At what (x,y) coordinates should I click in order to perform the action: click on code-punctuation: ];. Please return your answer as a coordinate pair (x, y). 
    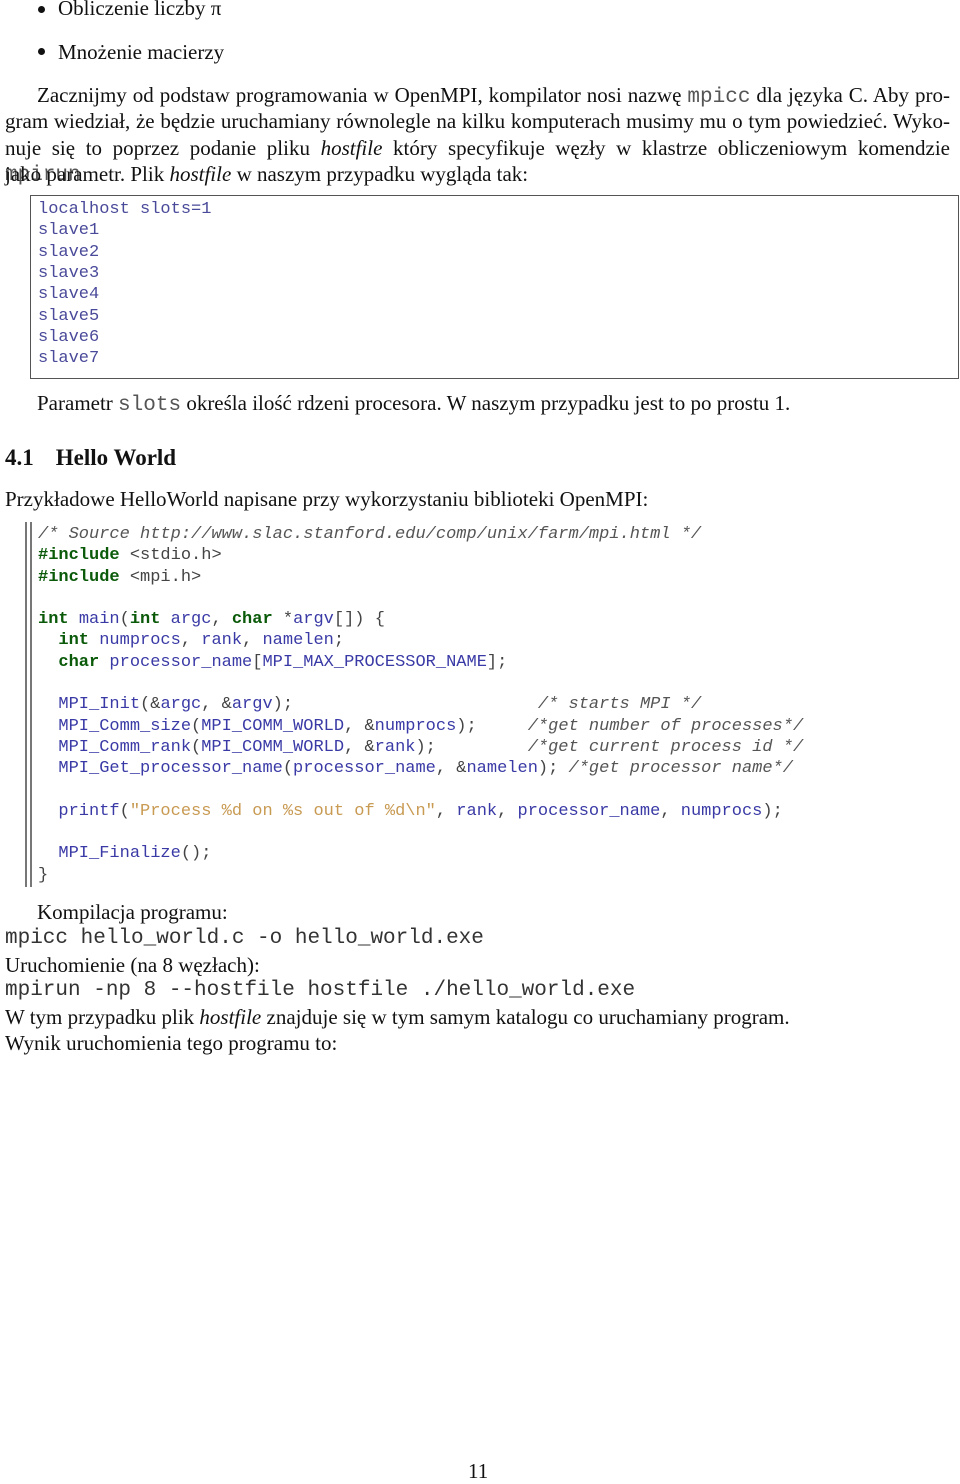
    Looking at the image, I should click on (497, 662).